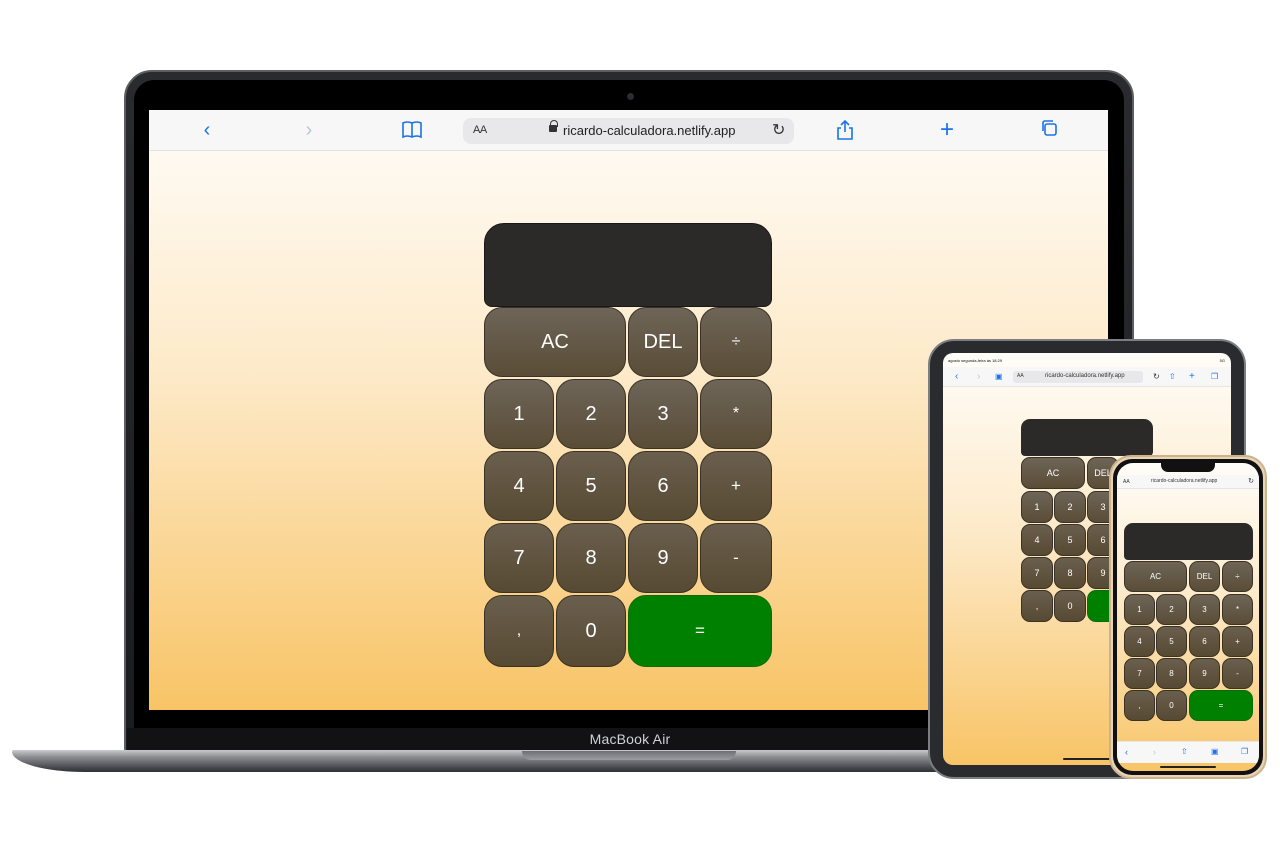  Describe the element at coordinates (412, 130) in the screenshot. I see `book-icon` at that location.